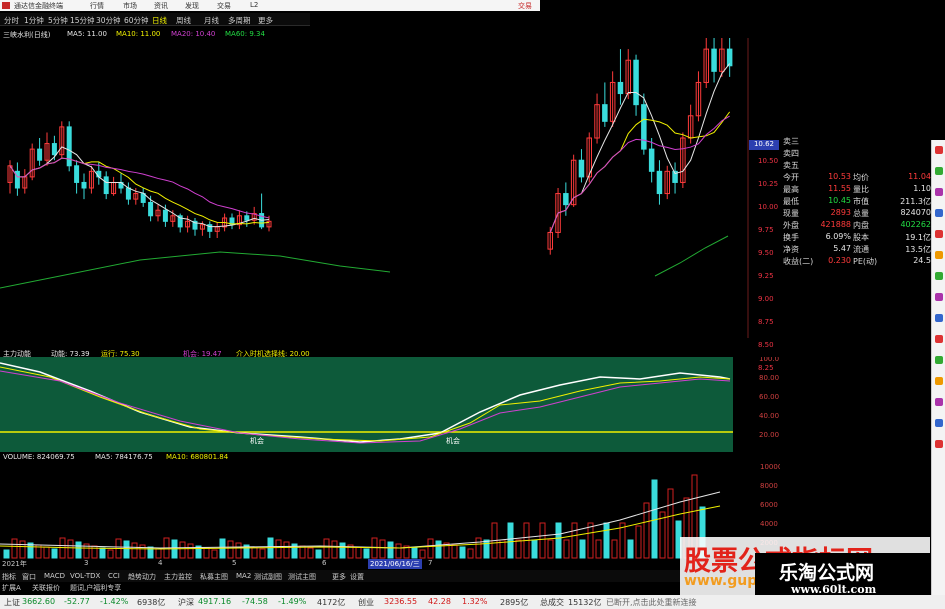 The width and height of the screenshot is (945, 609). What do you see at coordinates (29, 577) in the screenshot?
I see `indicator-tab-1: 窗口` at bounding box center [29, 577].